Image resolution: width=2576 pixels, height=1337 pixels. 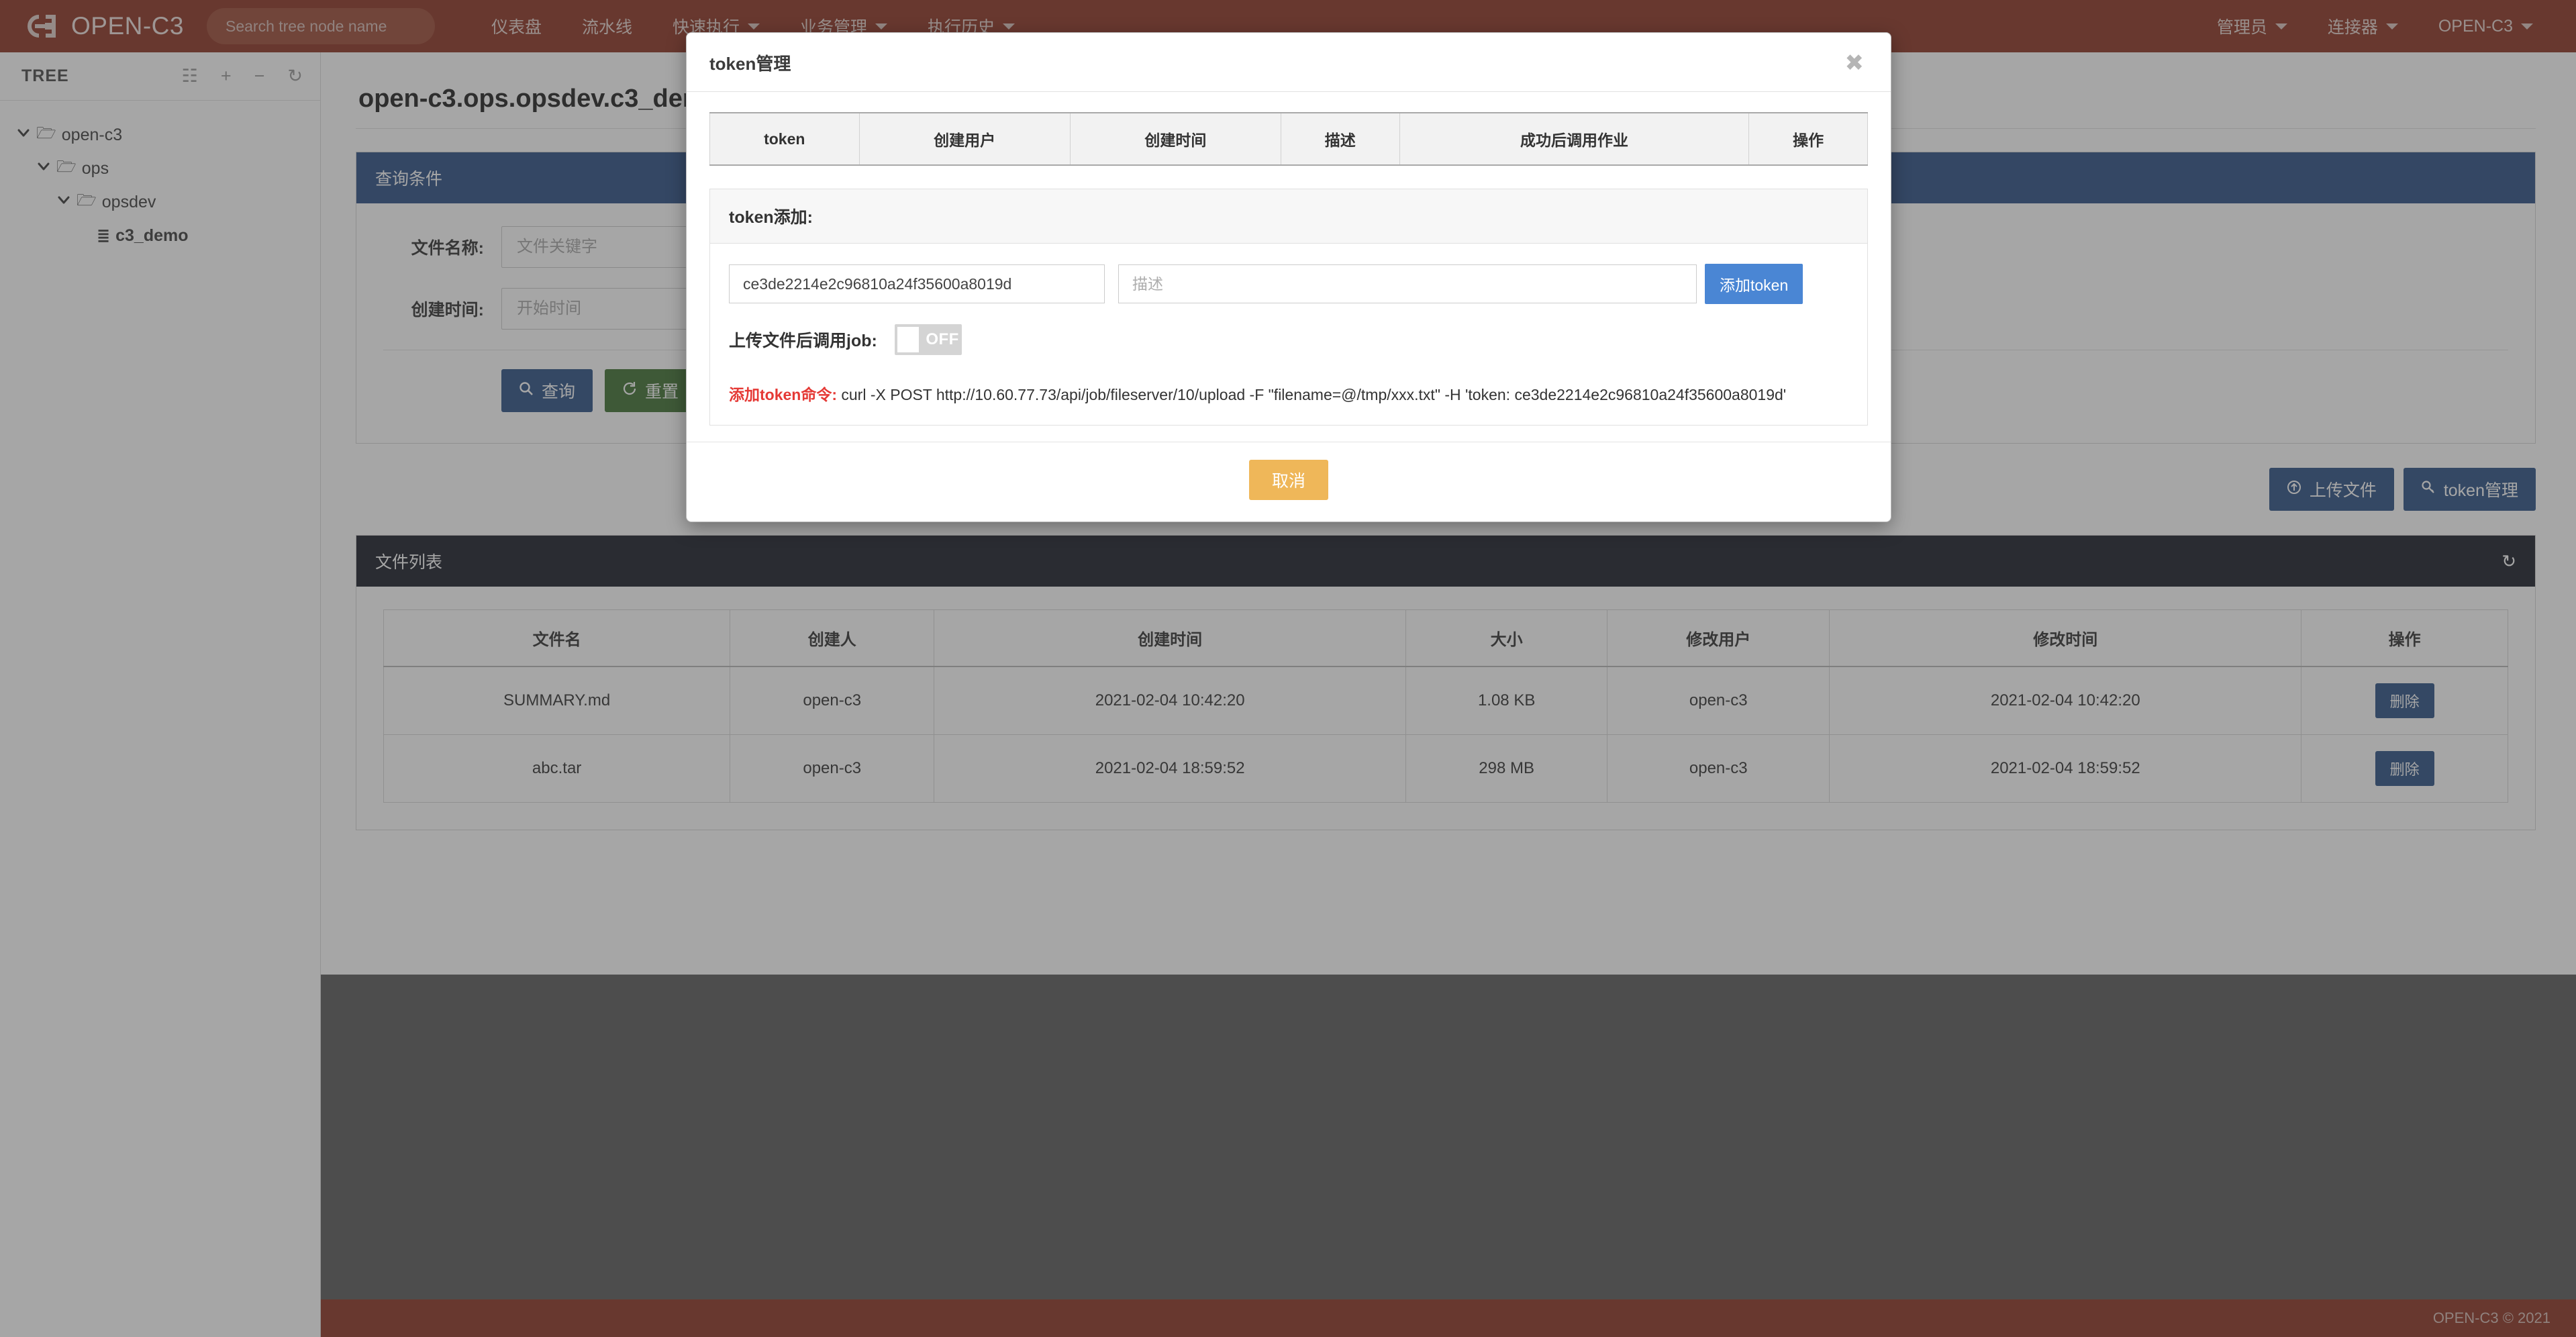 What do you see at coordinates (964, 139) in the screenshot?
I see `token-col-1: 创建用户` at bounding box center [964, 139].